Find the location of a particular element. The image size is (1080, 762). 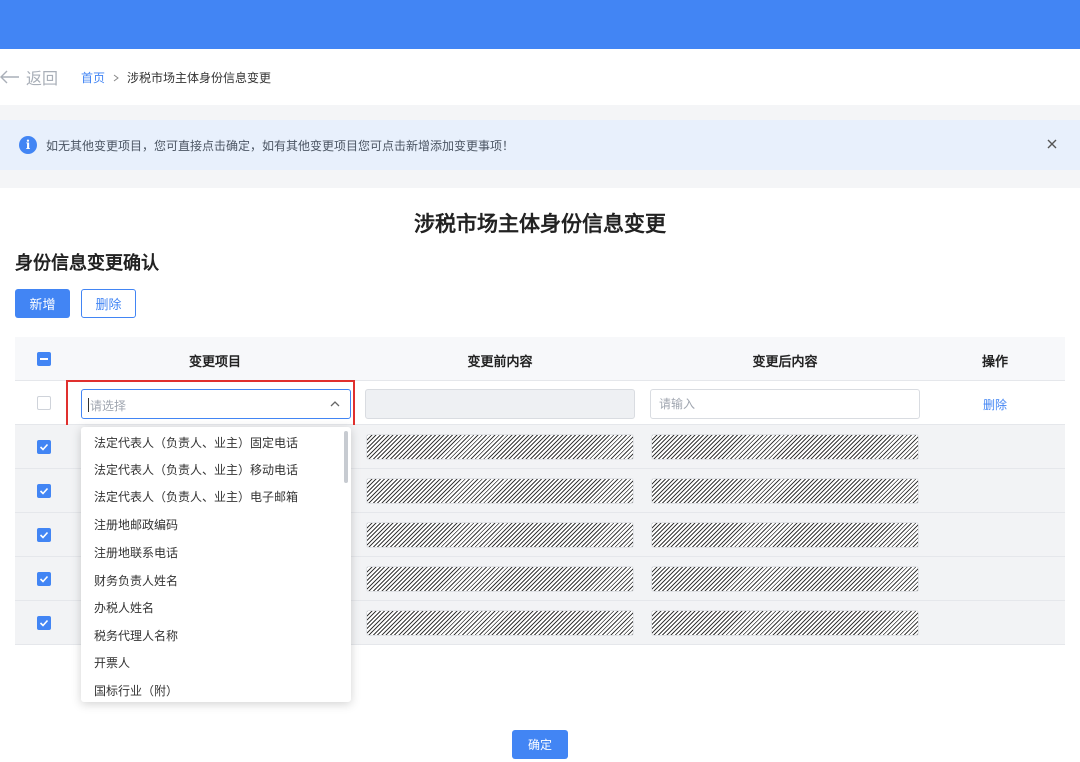

delete-button: 删除 is located at coordinates (108, 303).